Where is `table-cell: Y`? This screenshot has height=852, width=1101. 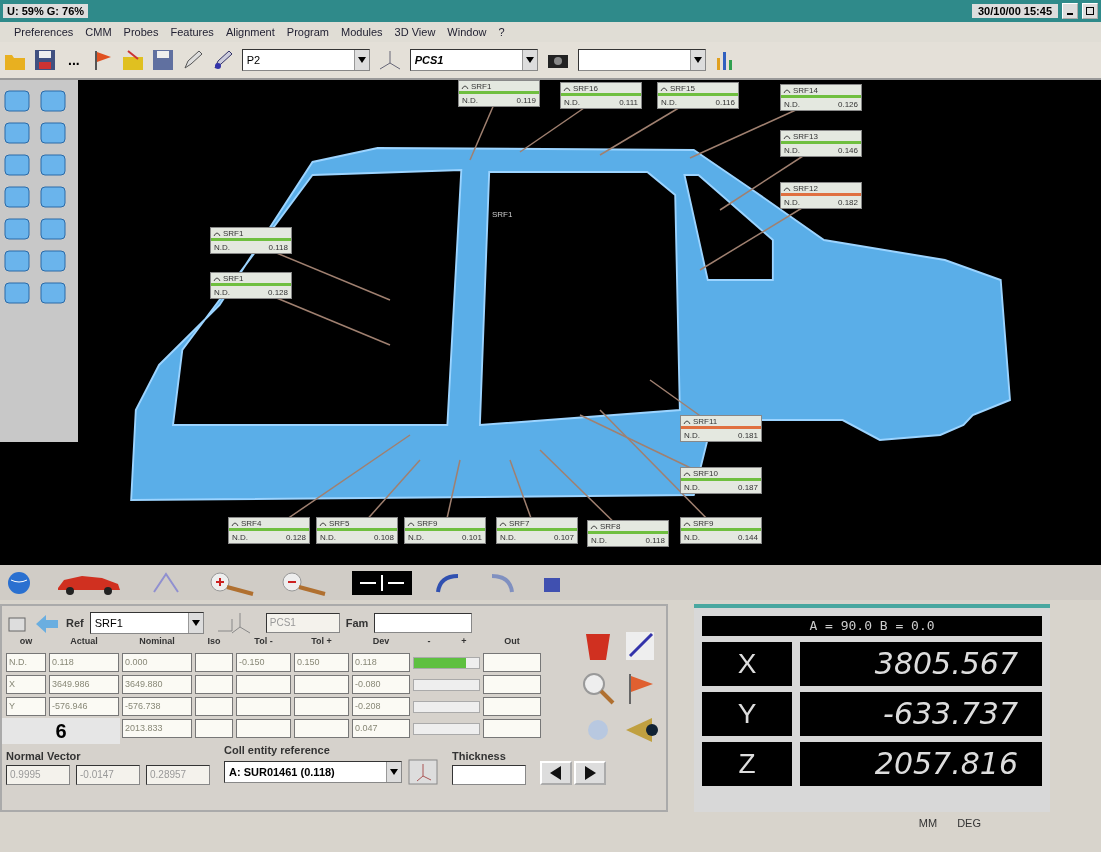 table-cell: Y is located at coordinates (26, 706).